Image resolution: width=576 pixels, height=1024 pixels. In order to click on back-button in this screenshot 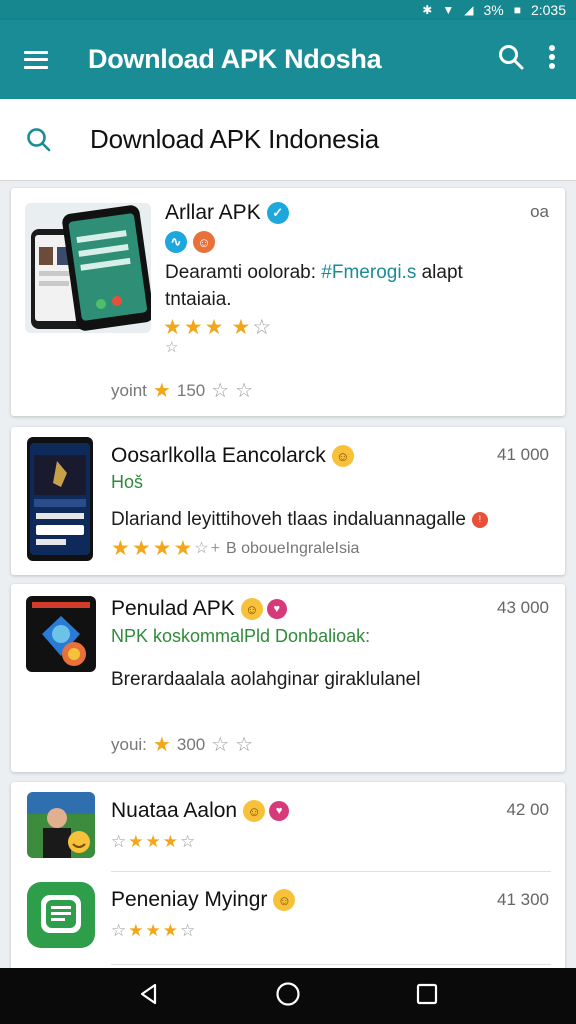, I will do `click(149, 996)`.